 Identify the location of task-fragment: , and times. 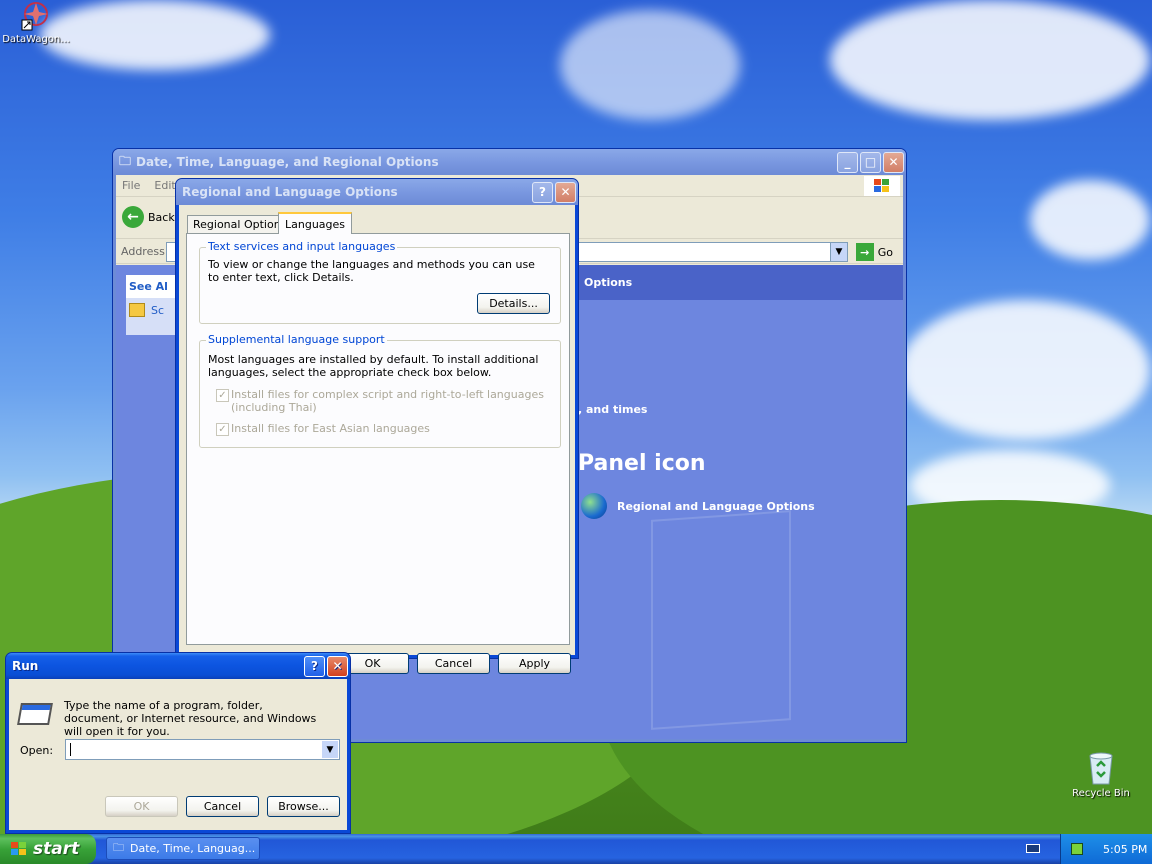
(612, 409).